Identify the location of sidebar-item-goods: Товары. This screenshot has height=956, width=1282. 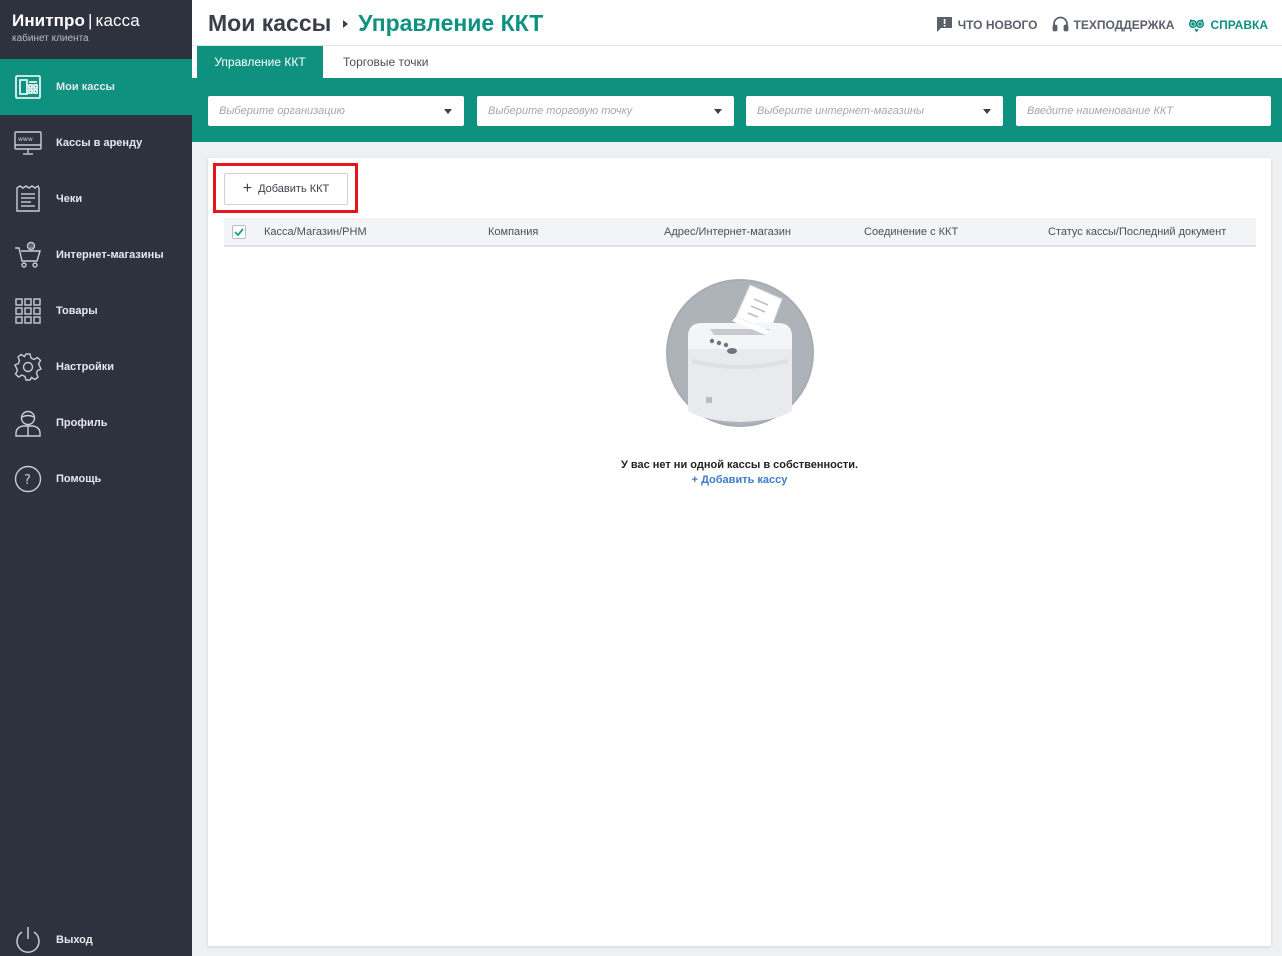
(96, 311).